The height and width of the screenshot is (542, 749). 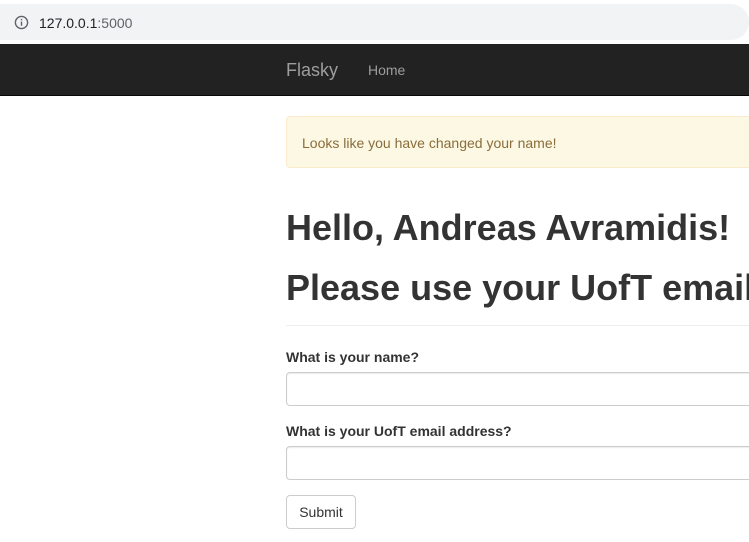 I want to click on alert-message: Looks like you have changed your name!, so click(x=429, y=143).